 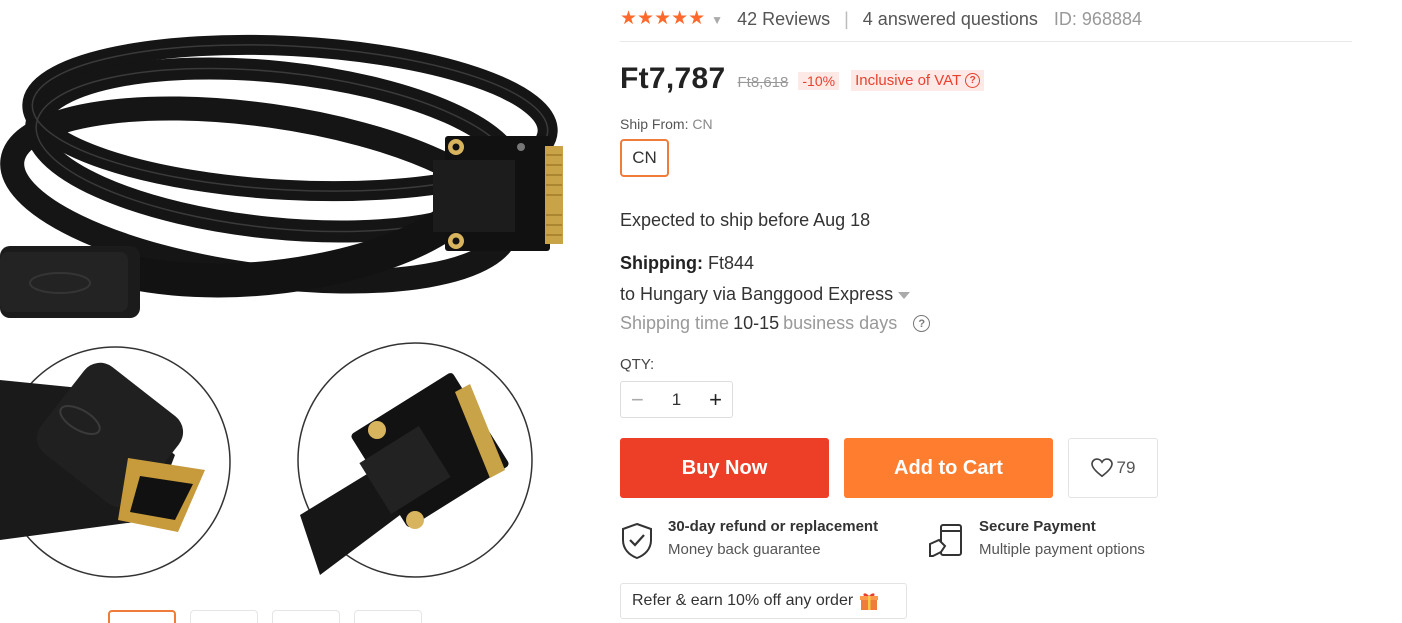 What do you see at coordinates (908, 80) in the screenshot?
I see `vat-label: Inclusive of VAT` at bounding box center [908, 80].